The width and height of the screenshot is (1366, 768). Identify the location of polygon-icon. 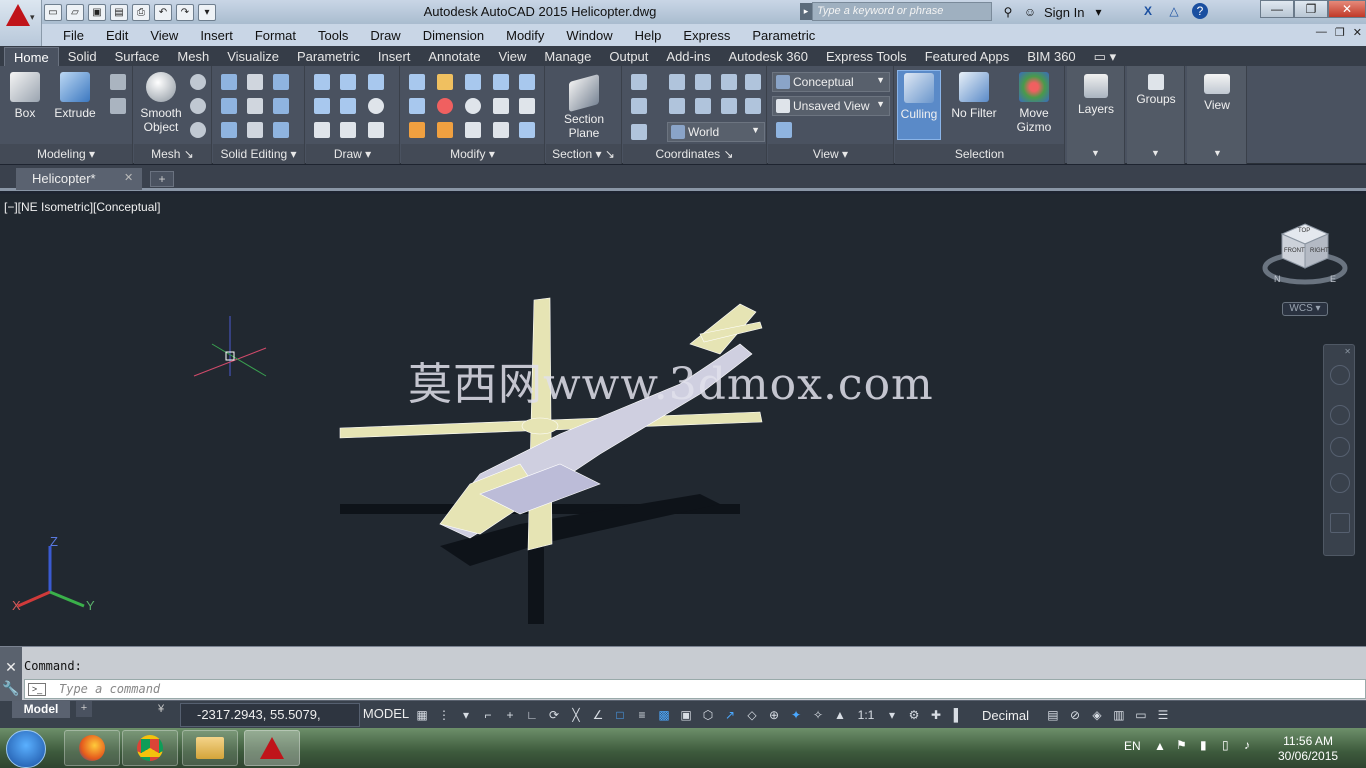
(322, 130).